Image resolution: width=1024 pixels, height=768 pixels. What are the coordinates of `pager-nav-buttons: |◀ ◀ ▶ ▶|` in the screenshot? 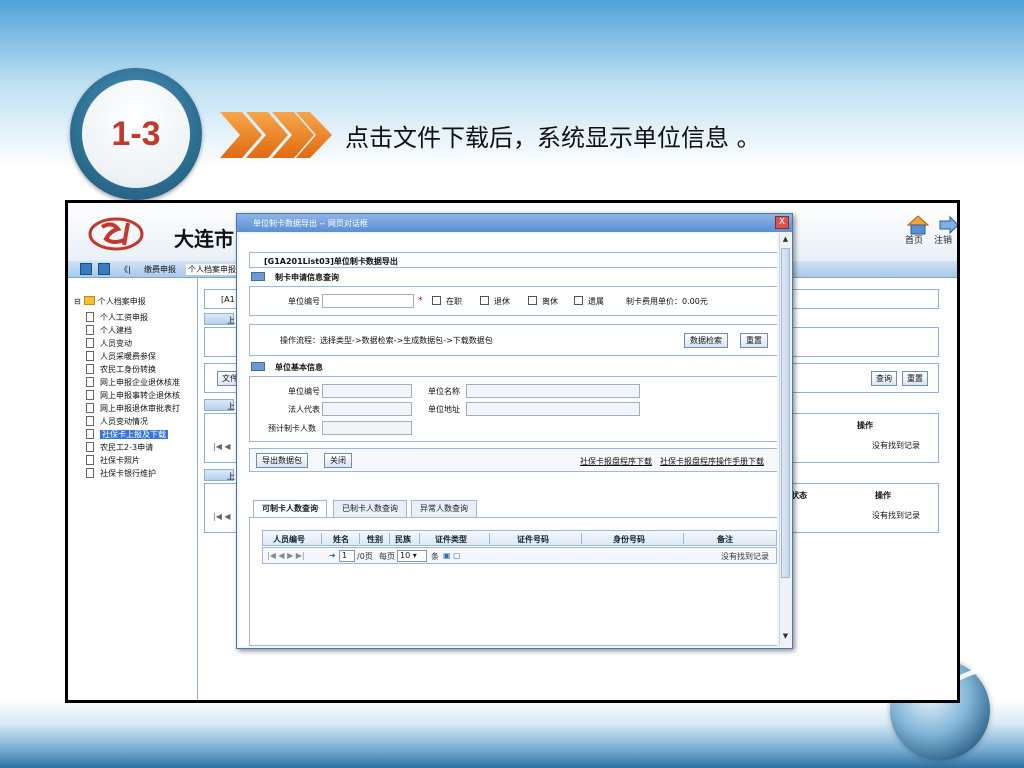 It's located at (286, 555).